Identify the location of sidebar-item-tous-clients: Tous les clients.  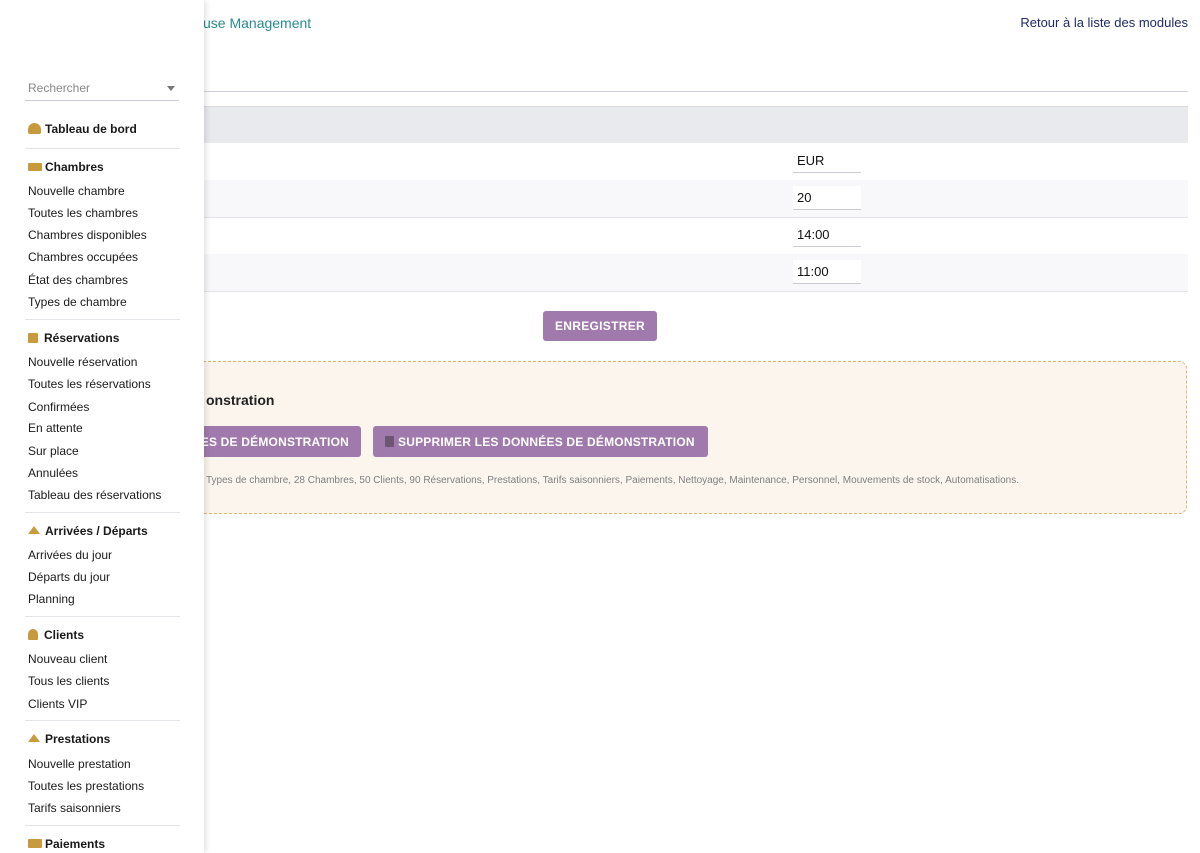
(68, 681).